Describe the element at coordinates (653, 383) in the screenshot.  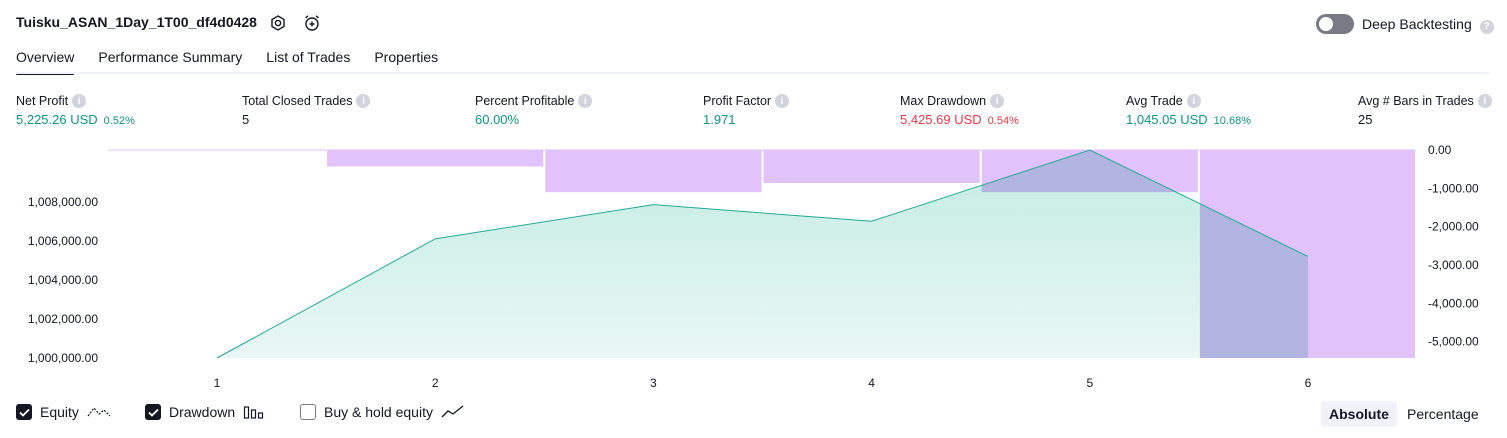
I see `x-axis-tick-label: 3` at that location.